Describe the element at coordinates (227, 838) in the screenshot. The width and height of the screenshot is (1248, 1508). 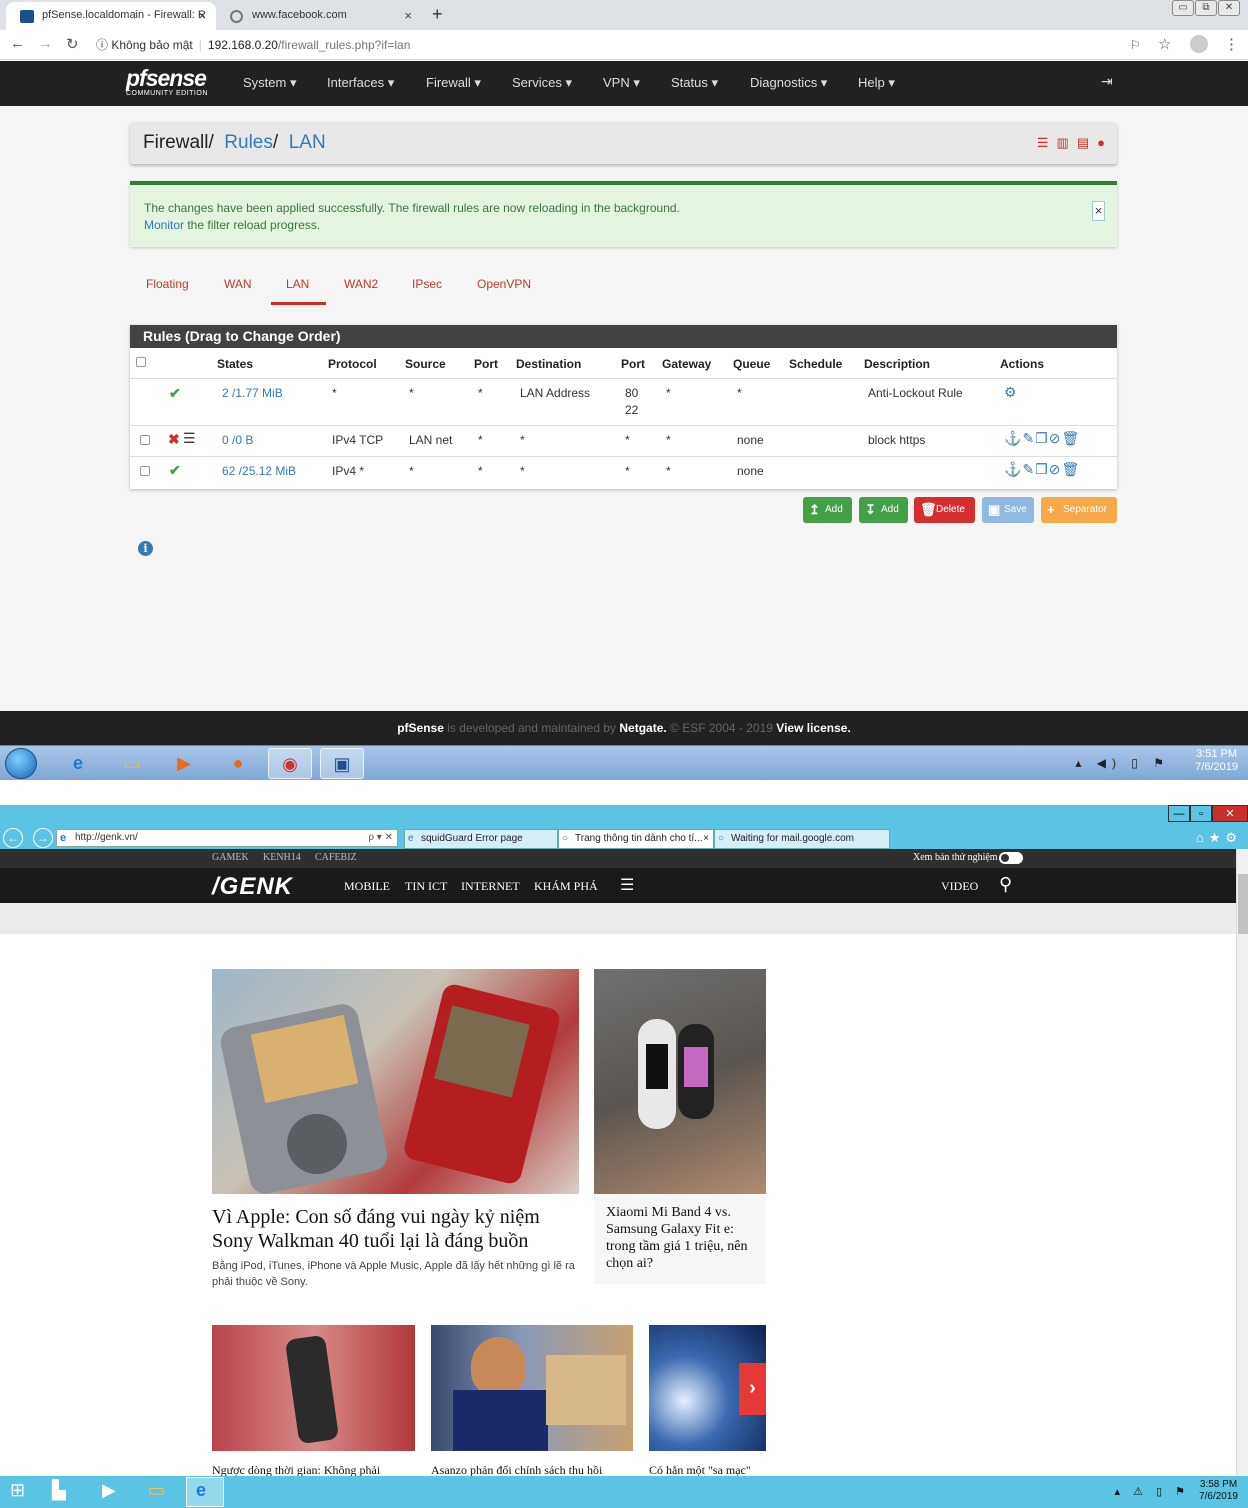
I see `ie-address-bar: e http://genk.vn/ ρ ▾ ✕` at that location.